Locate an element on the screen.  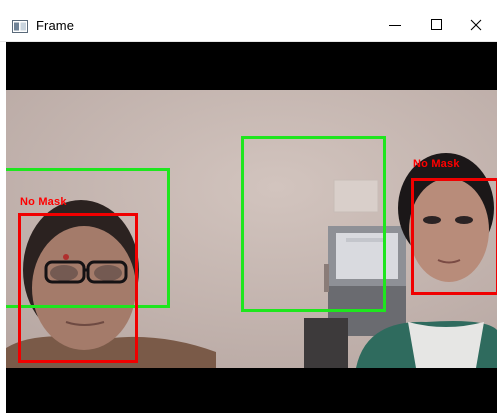
maximize-icon is located at coordinates (436, 24).